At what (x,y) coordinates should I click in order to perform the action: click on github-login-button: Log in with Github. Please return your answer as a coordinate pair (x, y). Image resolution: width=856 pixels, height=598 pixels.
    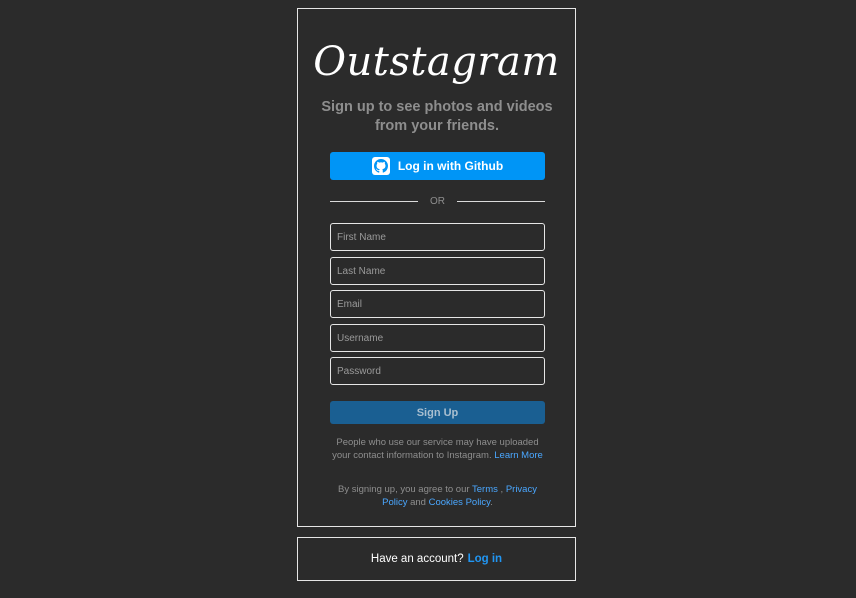
    Looking at the image, I should click on (437, 166).